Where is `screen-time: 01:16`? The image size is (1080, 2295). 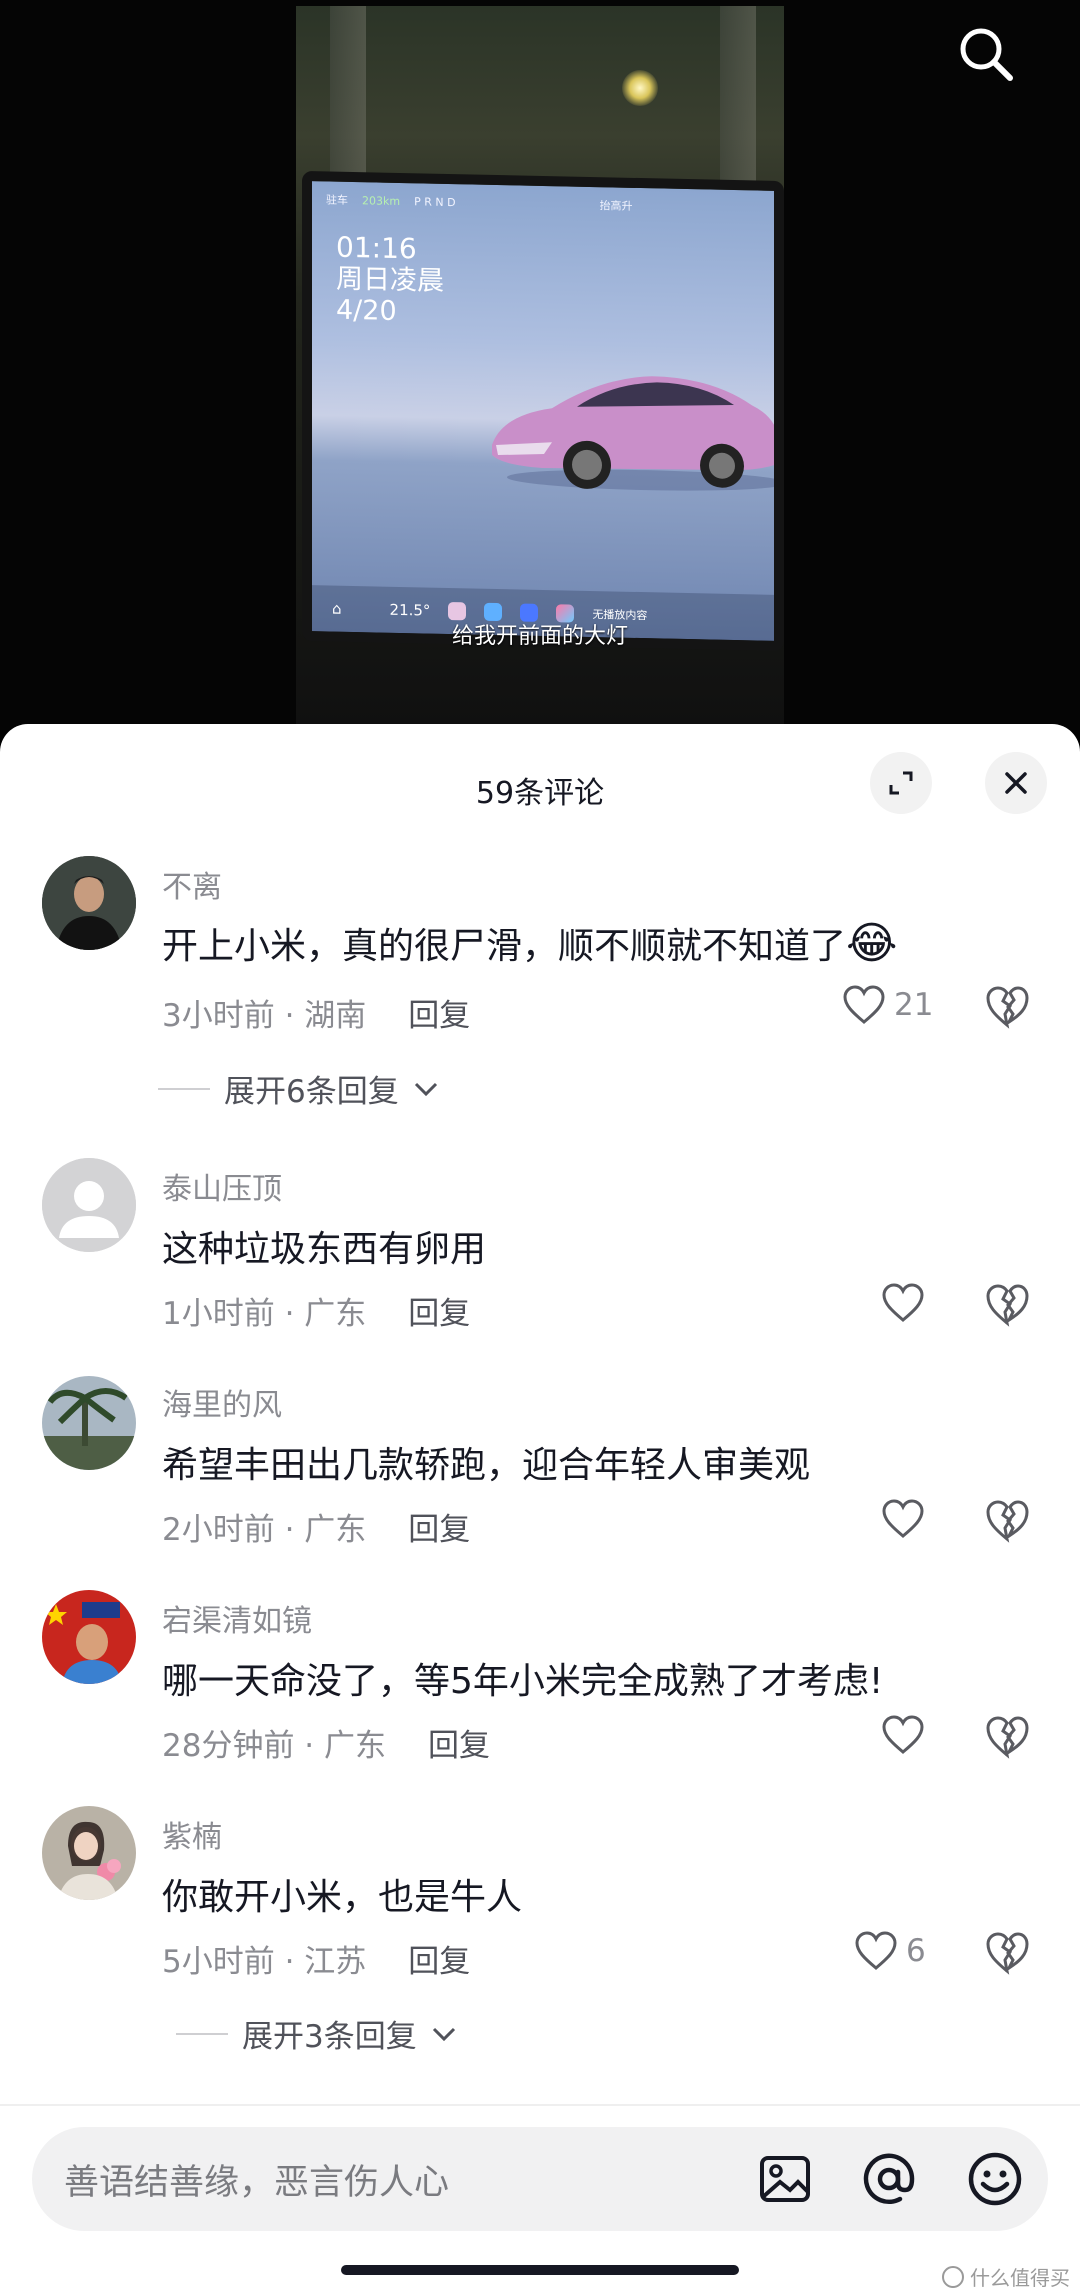 screen-time: 01:16 is located at coordinates (376, 248).